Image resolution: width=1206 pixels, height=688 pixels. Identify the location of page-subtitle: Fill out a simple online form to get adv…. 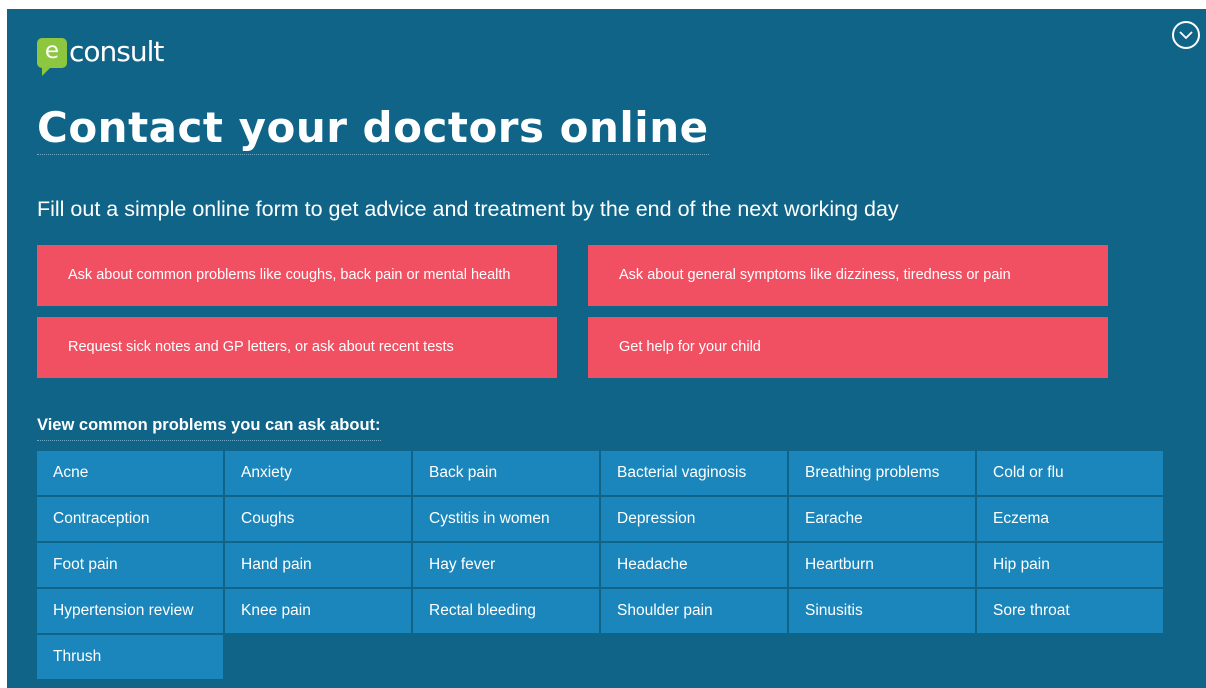
(468, 209).